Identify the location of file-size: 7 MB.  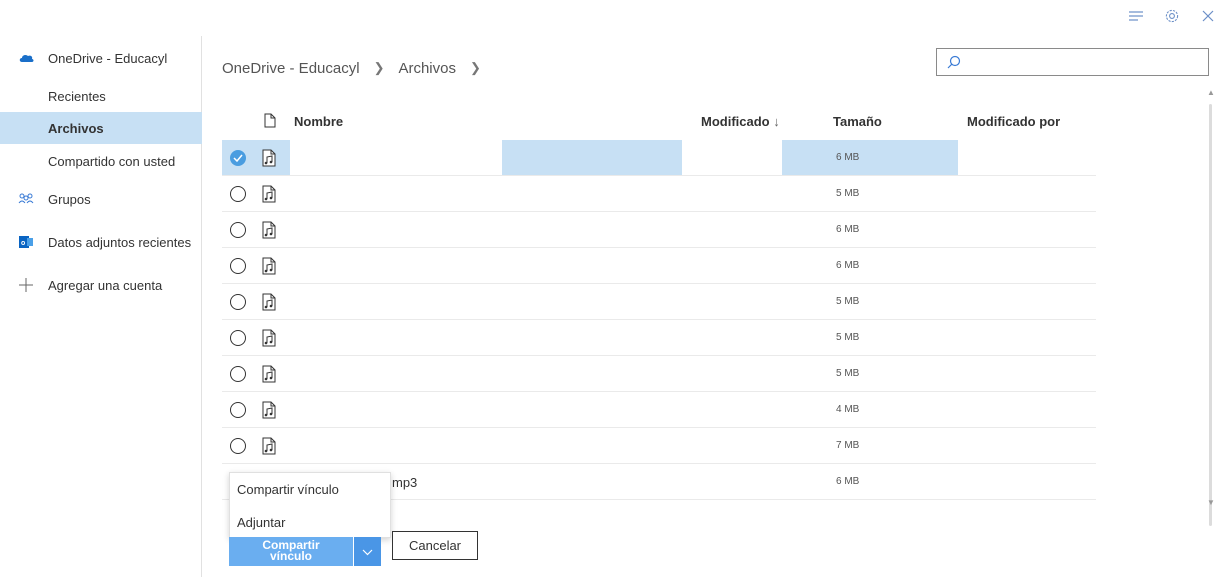
(848, 445).